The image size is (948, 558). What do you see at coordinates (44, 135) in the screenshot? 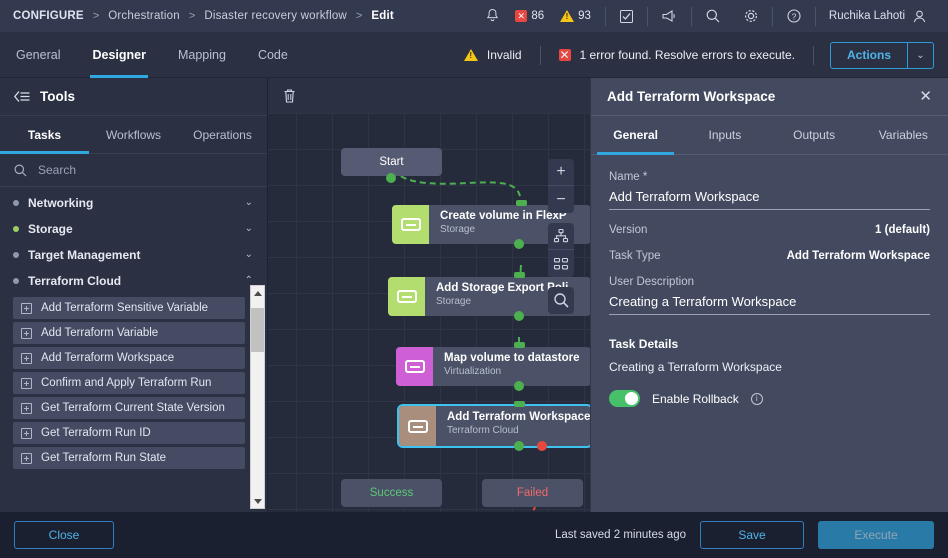
I see `tools-tab-tasks: Tasks` at bounding box center [44, 135].